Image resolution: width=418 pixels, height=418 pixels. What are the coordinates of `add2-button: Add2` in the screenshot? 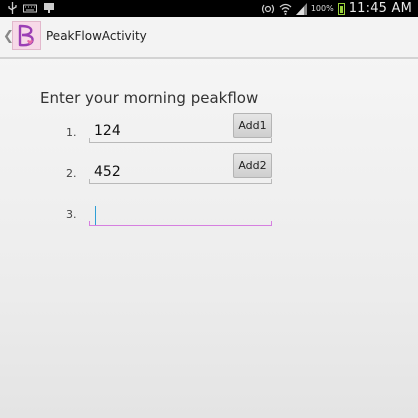 It's located at (252, 165).